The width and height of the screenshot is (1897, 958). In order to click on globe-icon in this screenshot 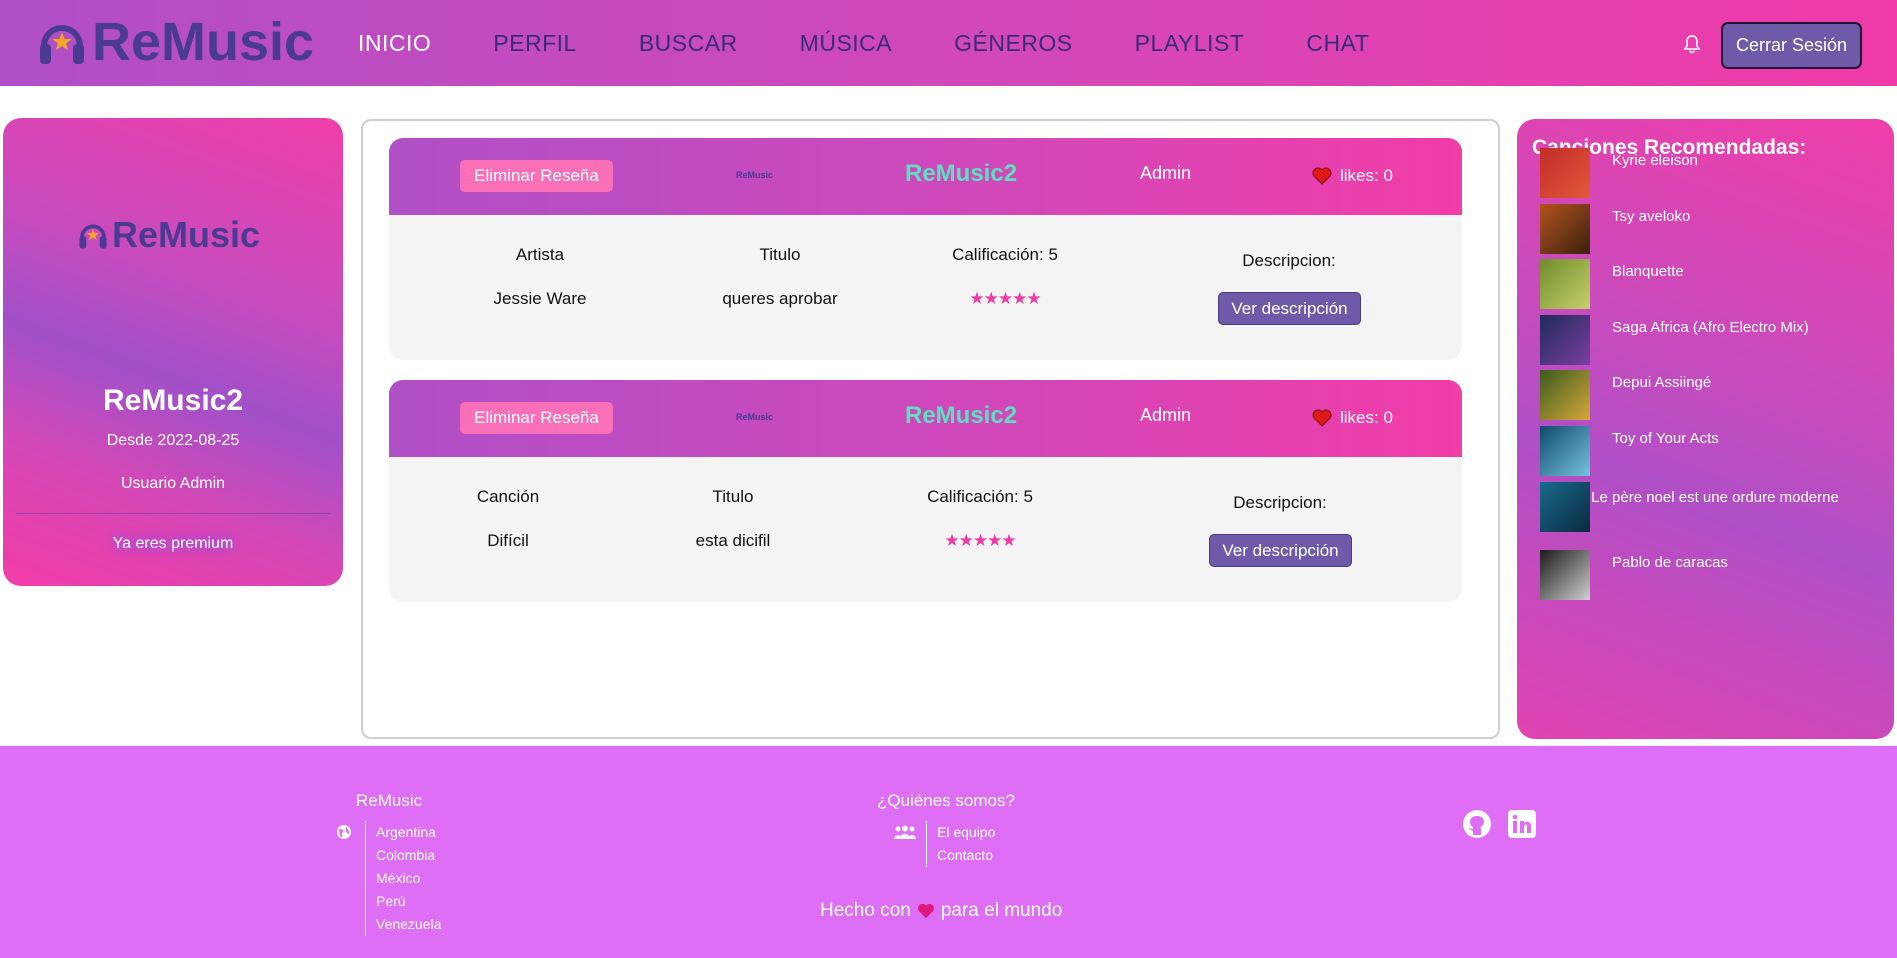, I will do `click(344, 832)`.